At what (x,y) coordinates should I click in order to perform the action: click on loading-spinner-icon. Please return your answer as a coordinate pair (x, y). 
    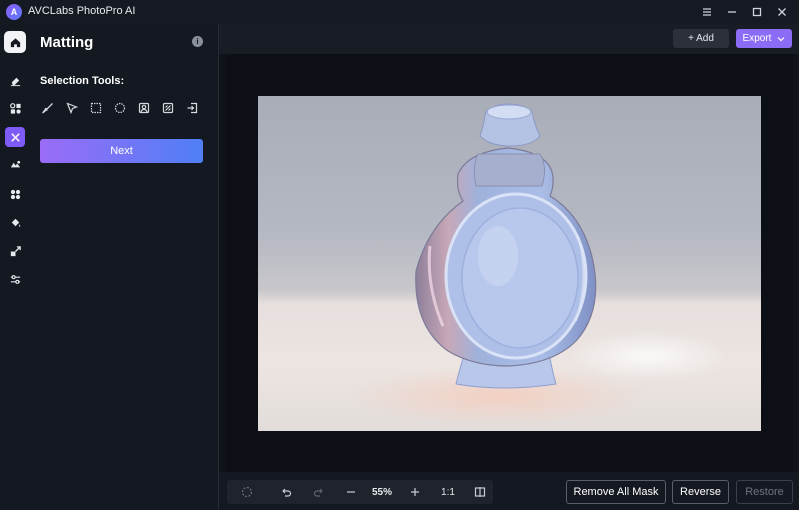
    Looking at the image, I should click on (247, 492).